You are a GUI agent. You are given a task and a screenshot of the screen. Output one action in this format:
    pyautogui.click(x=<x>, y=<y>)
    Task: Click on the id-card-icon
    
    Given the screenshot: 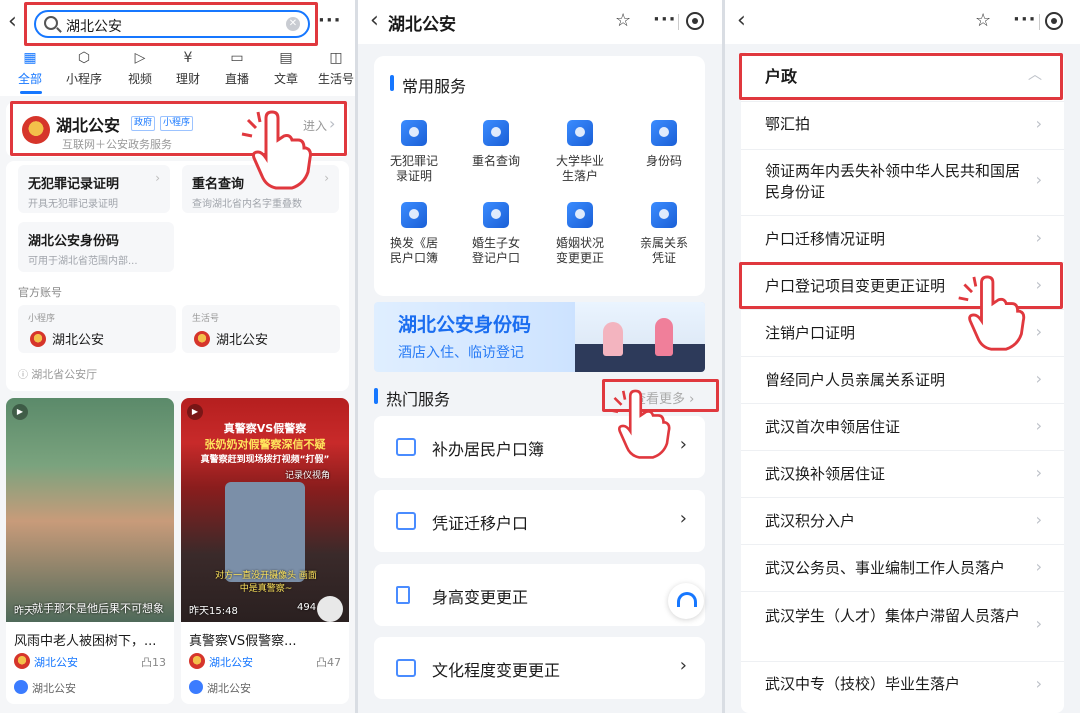 What is the action you would take?
    pyautogui.click(x=406, y=521)
    